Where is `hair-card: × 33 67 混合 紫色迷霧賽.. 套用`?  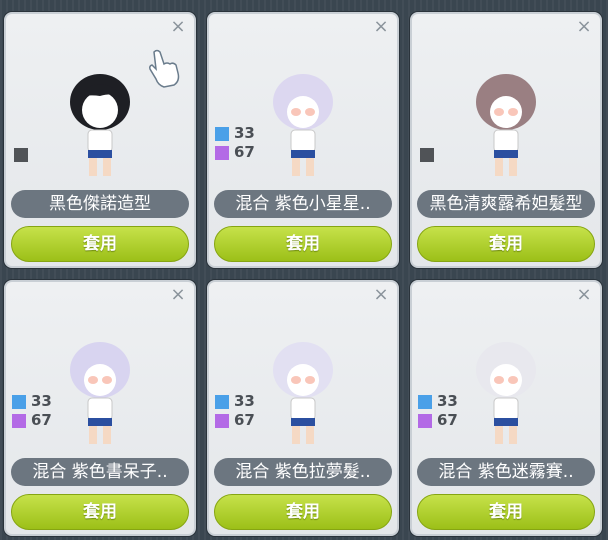 hair-card: × 33 67 混合 紫色迷霧賽.. 套用 is located at coordinates (506, 408).